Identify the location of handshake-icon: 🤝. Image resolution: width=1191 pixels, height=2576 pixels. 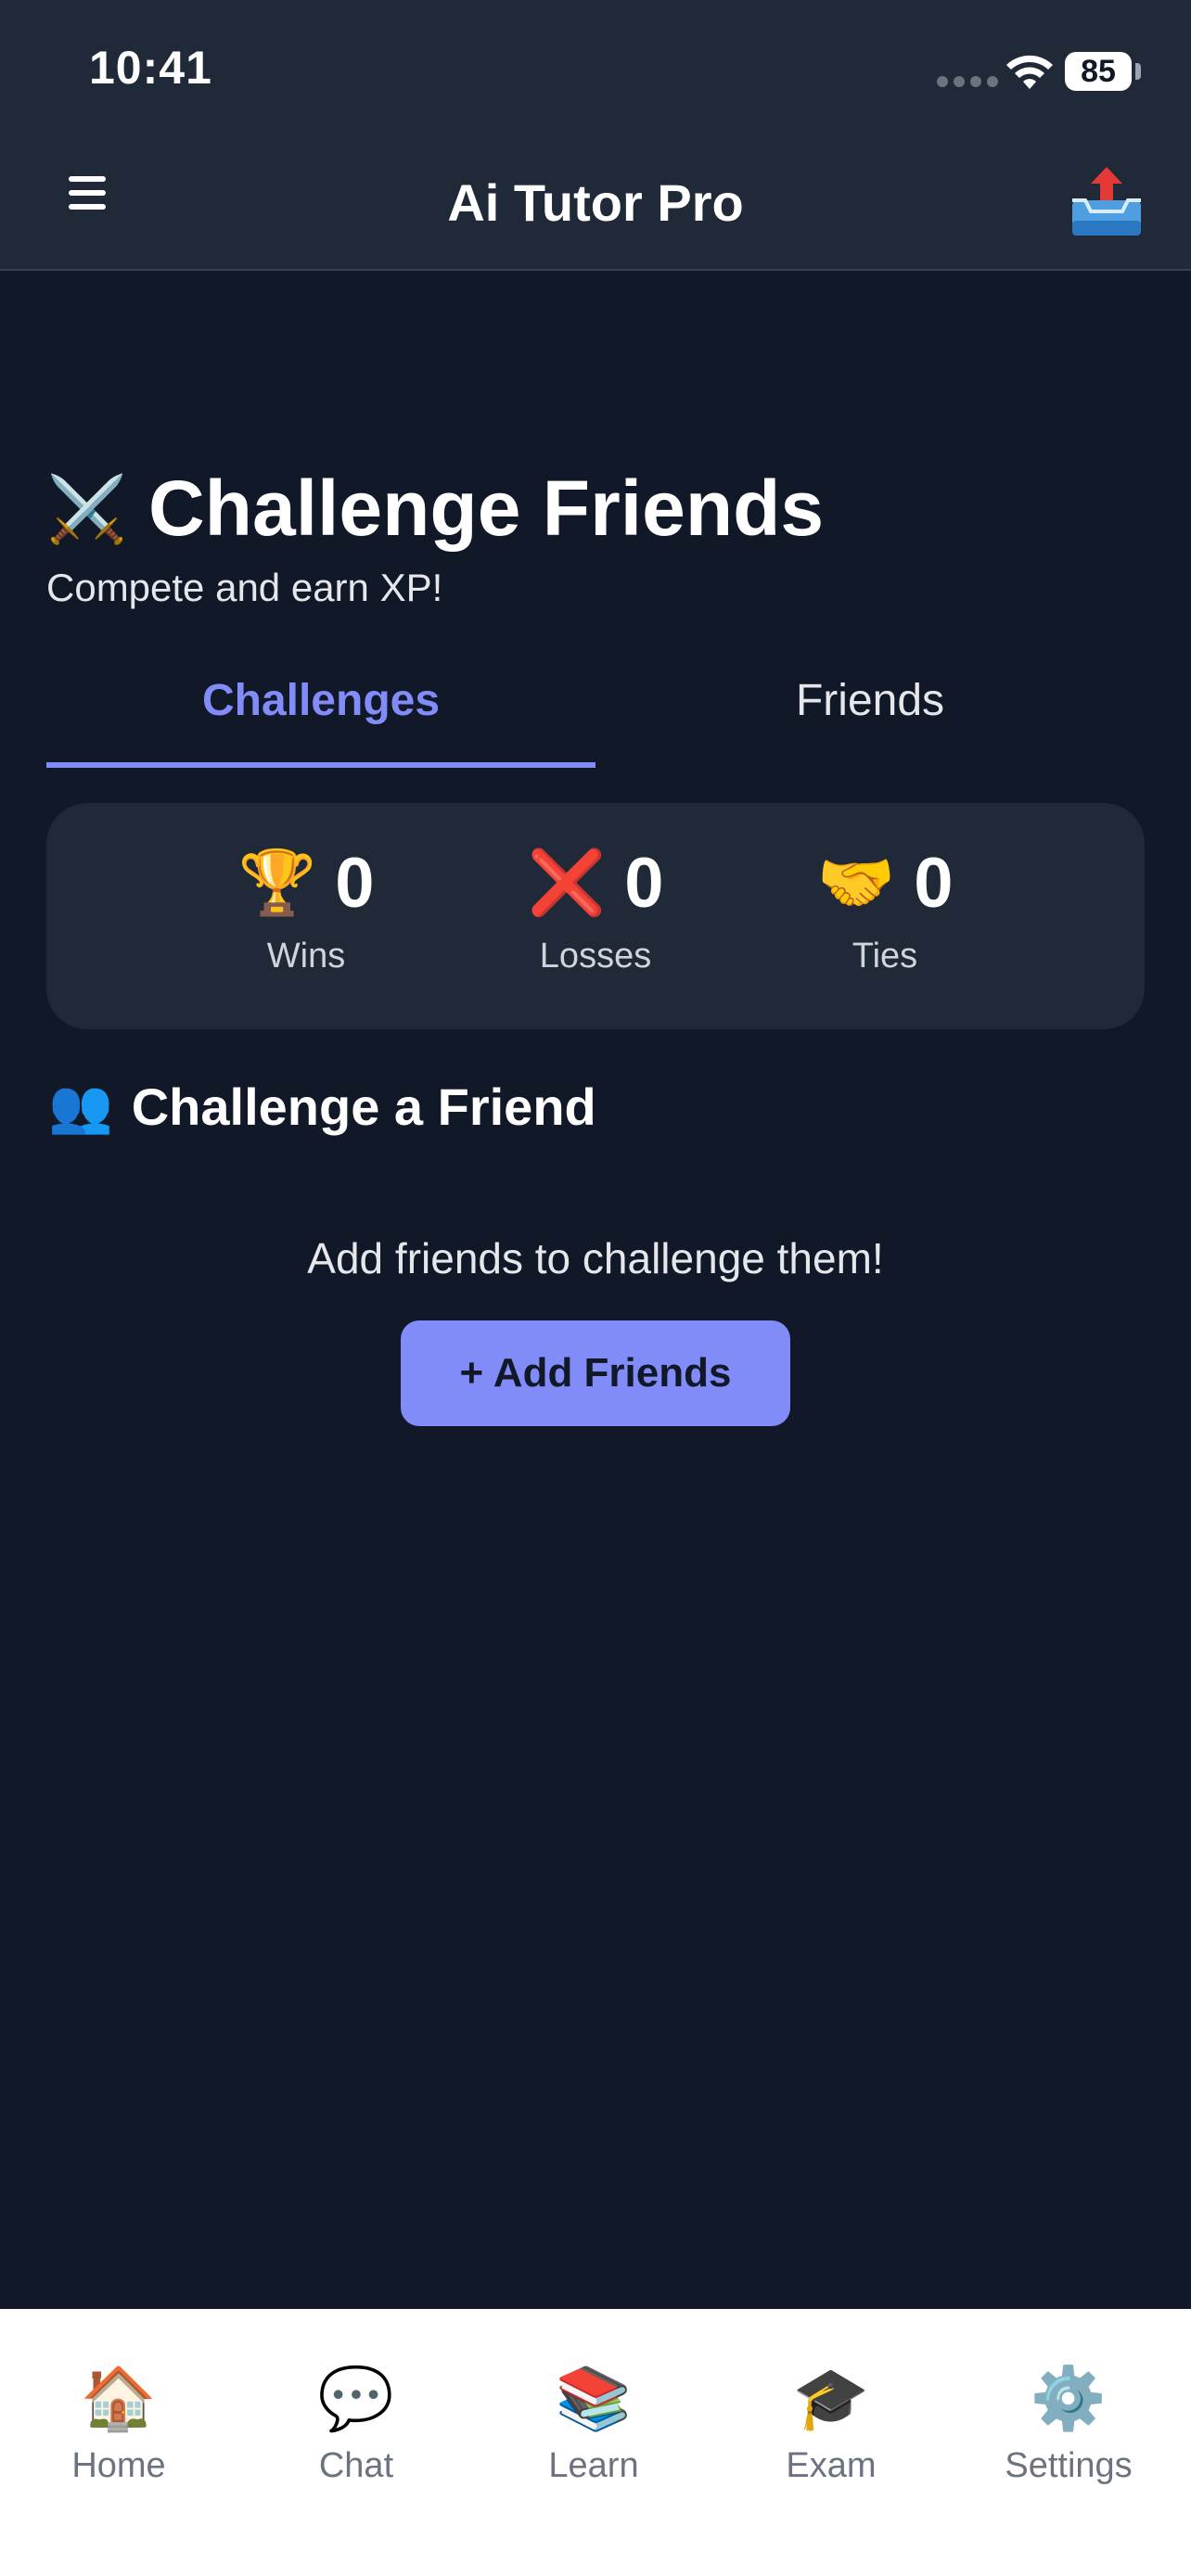
(856, 883).